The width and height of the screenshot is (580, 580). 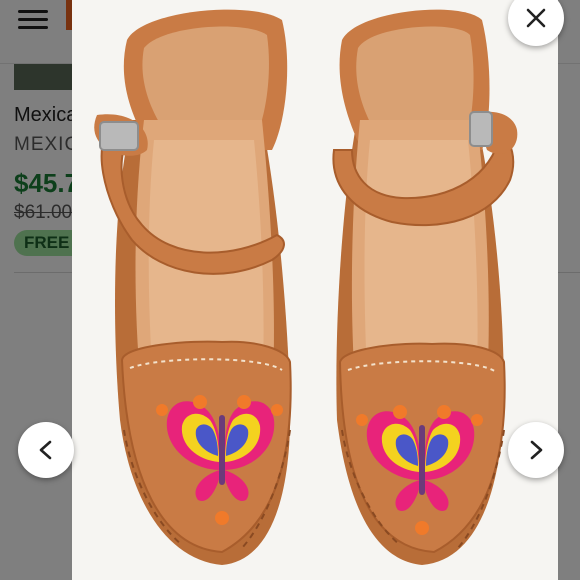 I want to click on previous-image-button, so click(x=46, y=450).